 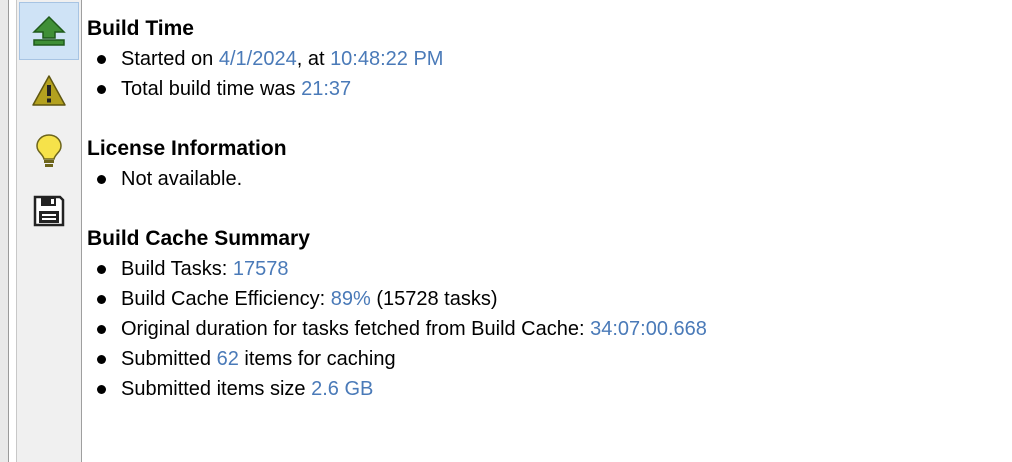 I want to click on list-item: Submitted 62 items for caching, so click(x=537, y=359).